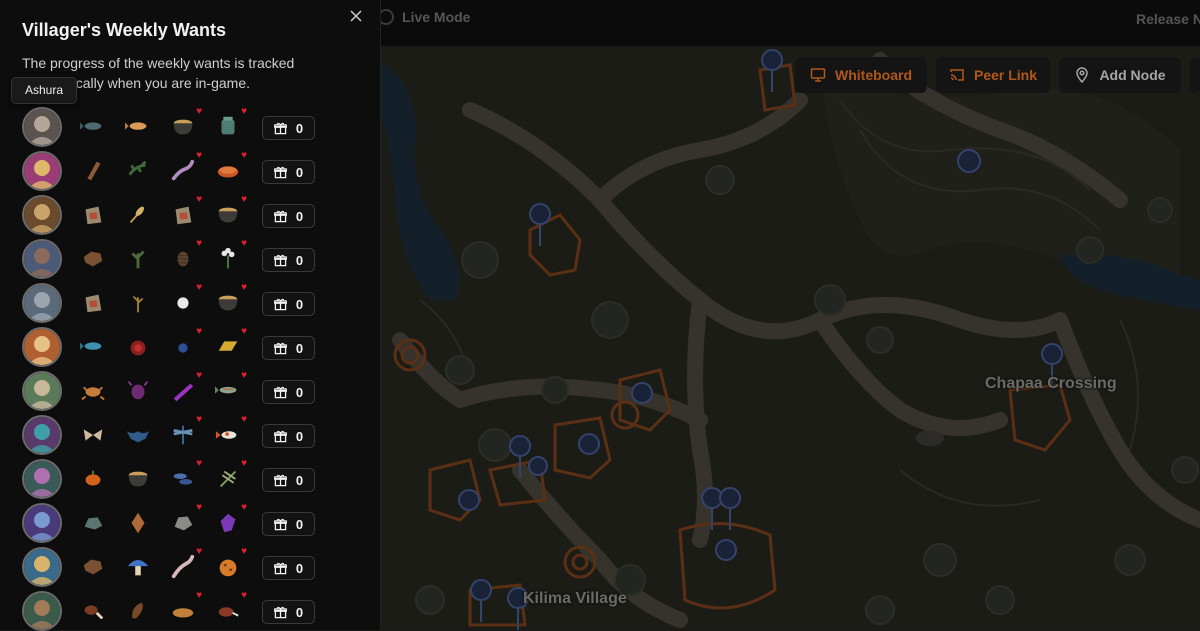 Image resolution: width=1200 pixels, height=631 pixels. I want to click on more-tools-button, so click(1195, 75).